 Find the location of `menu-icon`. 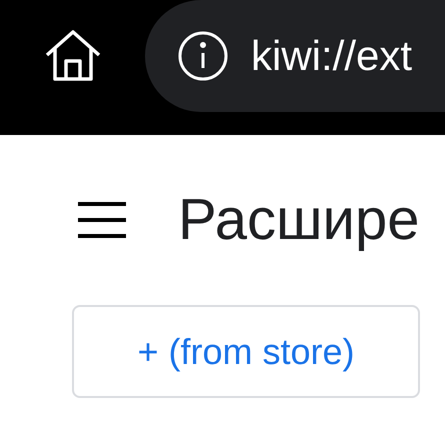

menu-icon is located at coordinates (102, 220).